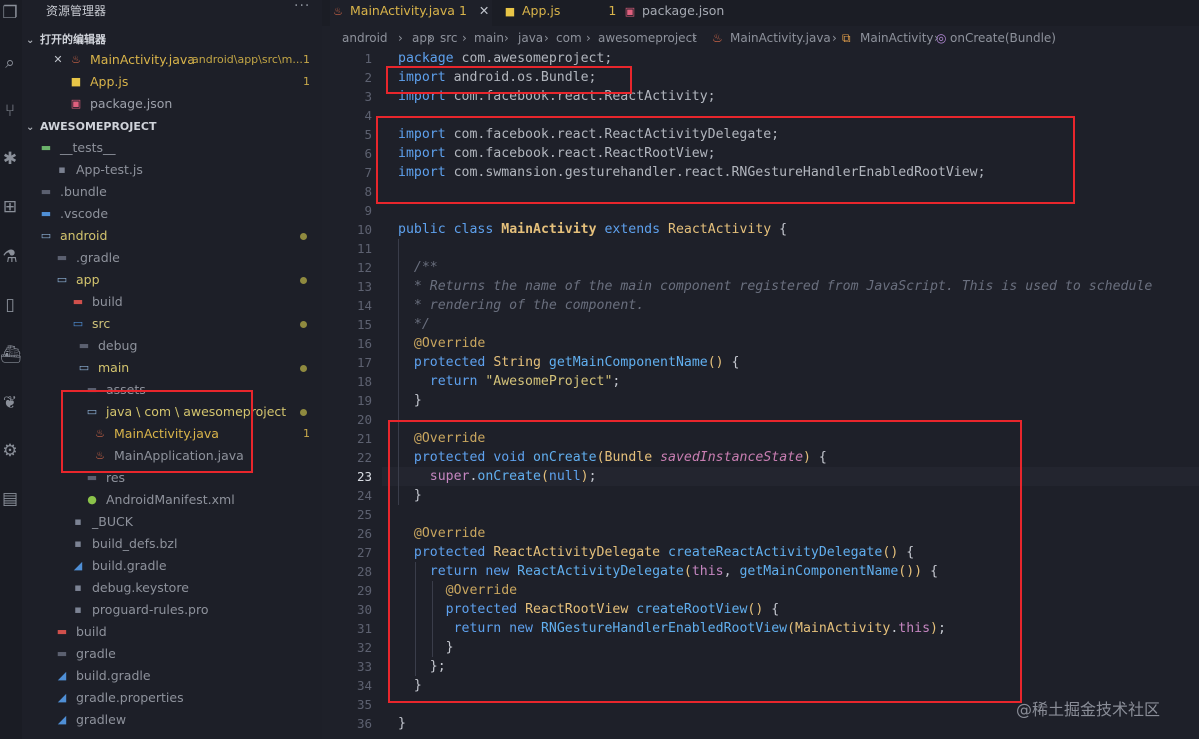  What do you see at coordinates (418, 267) in the screenshot?
I see `code-line: /**` at bounding box center [418, 267].